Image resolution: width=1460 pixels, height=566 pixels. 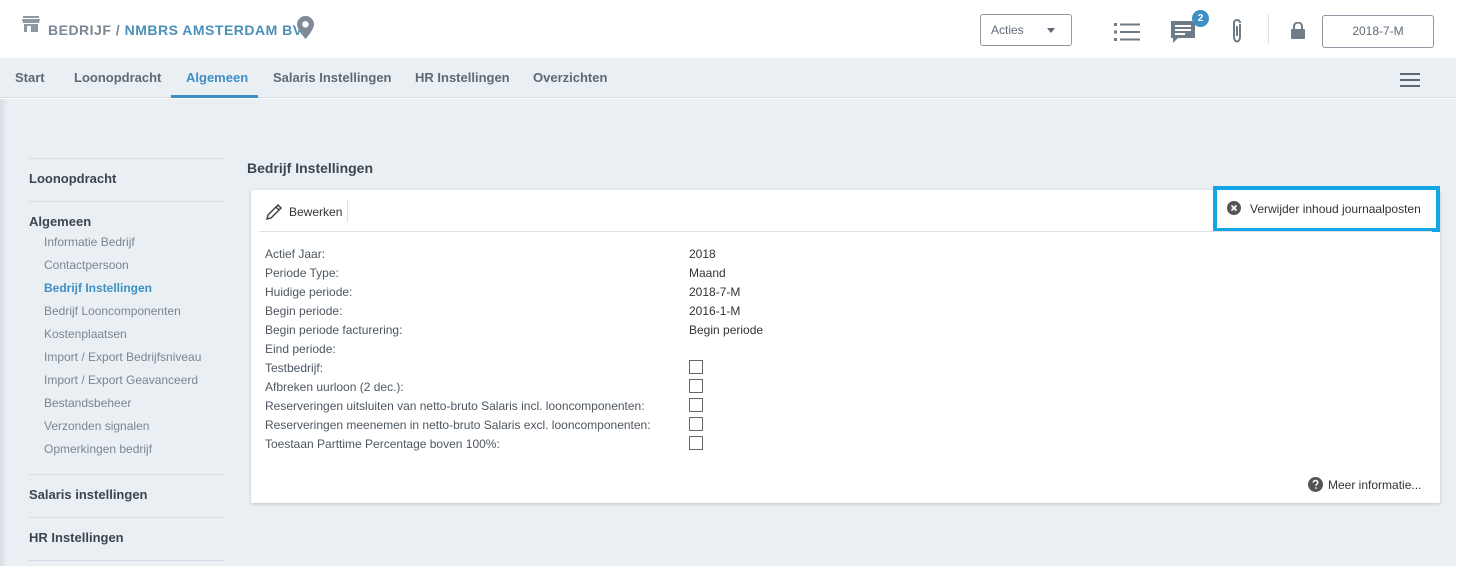 What do you see at coordinates (1315, 484) in the screenshot?
I see `help-circle-icon` at bounding box center [1315, 484].